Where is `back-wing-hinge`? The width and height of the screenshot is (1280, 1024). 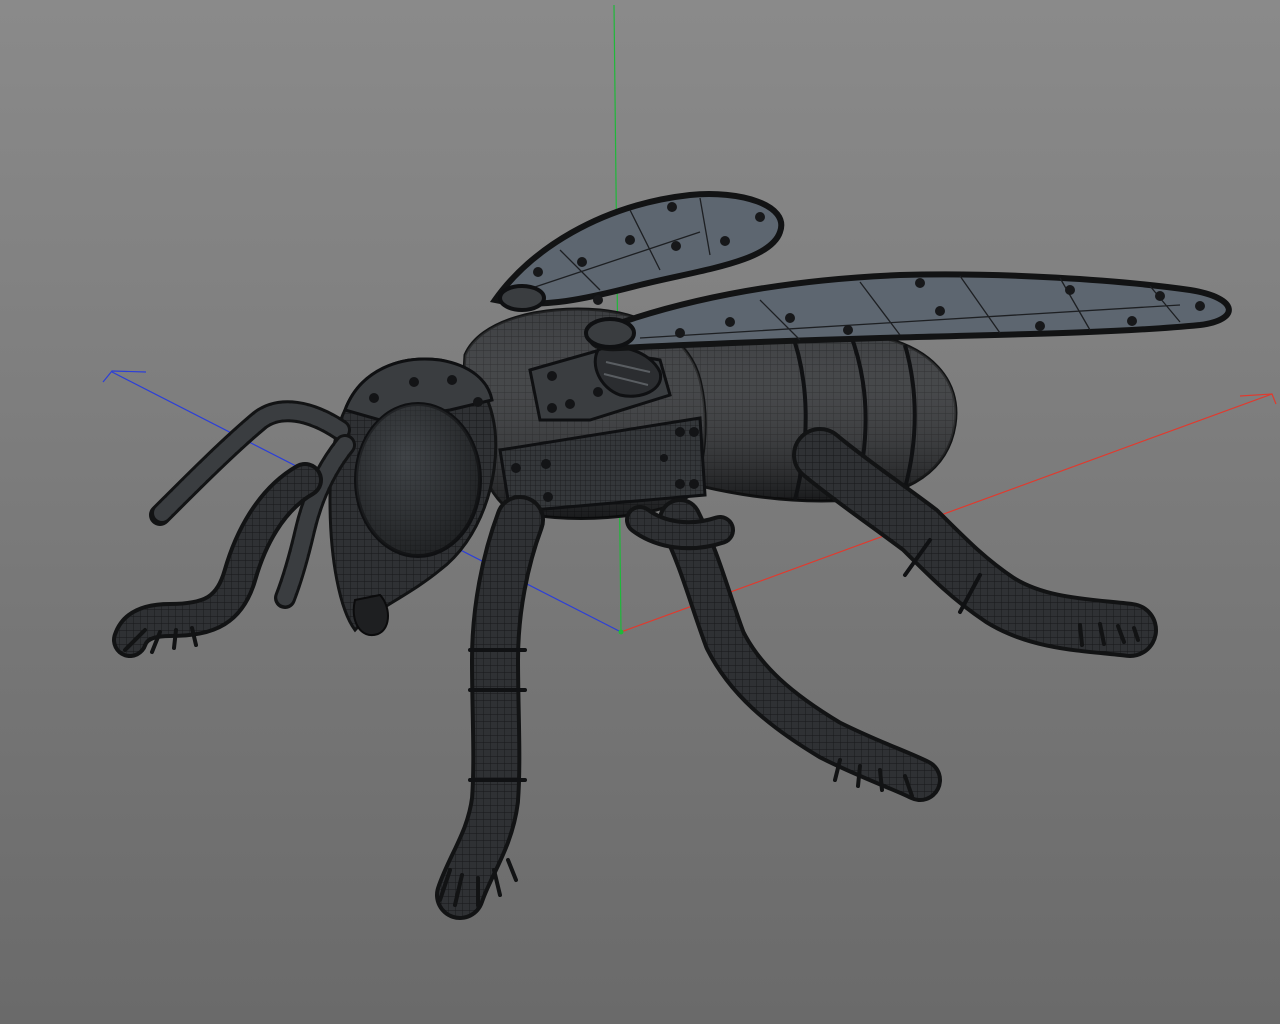
back-wing-hinge is located at coordinates (522, 298).